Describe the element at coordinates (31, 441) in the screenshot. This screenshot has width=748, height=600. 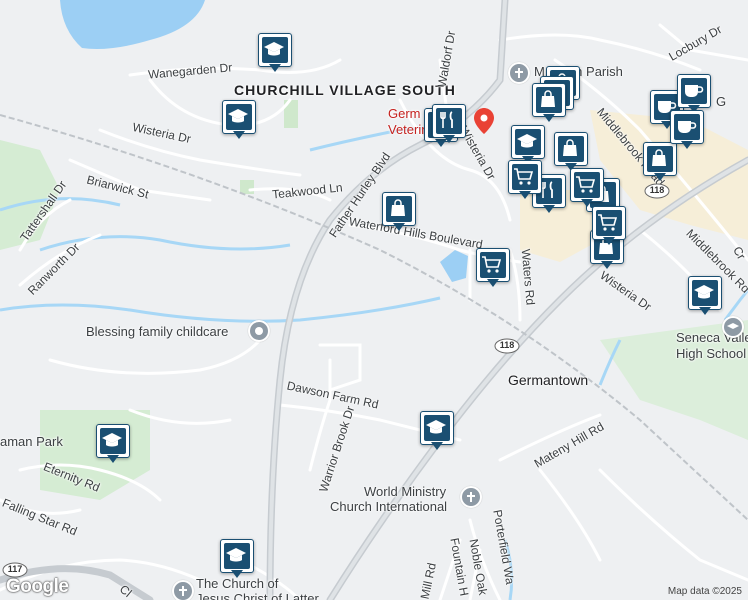
I see `place-label-park: aman Park` at that location.